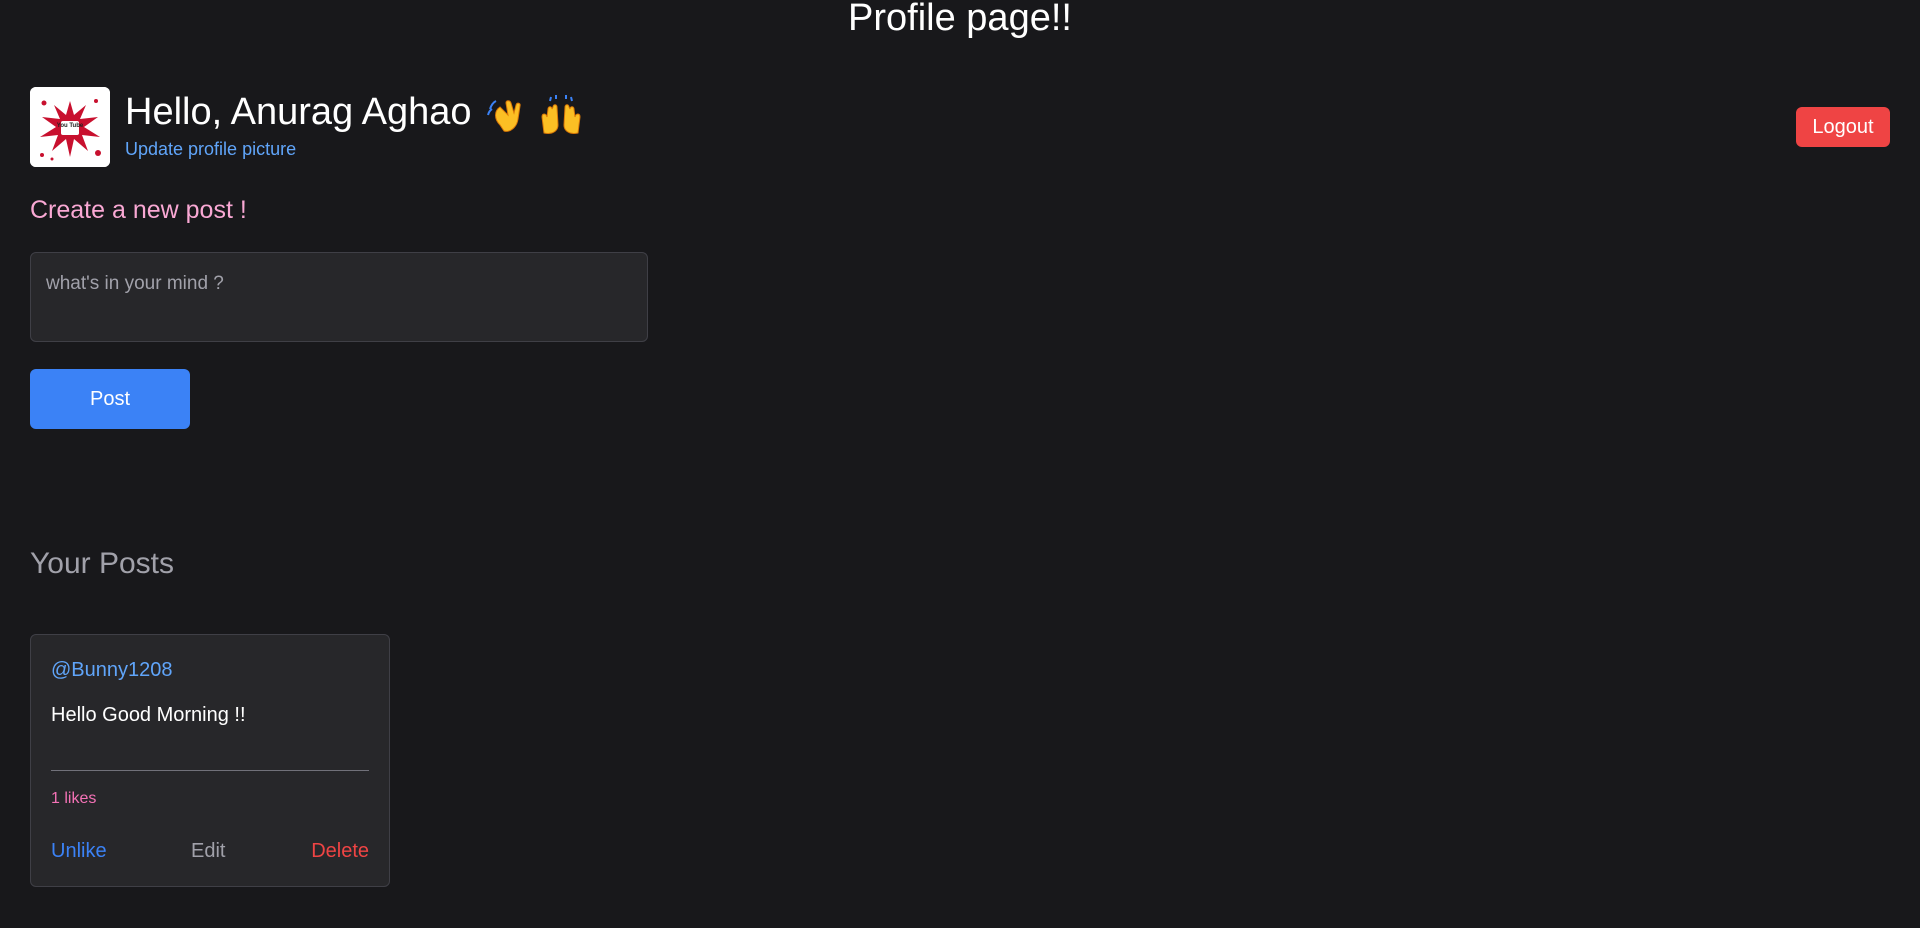  Describe the element at coordinates (210, 149) in the screenshot. I see `update-profile-picture-link: Update profile picture` at that location.